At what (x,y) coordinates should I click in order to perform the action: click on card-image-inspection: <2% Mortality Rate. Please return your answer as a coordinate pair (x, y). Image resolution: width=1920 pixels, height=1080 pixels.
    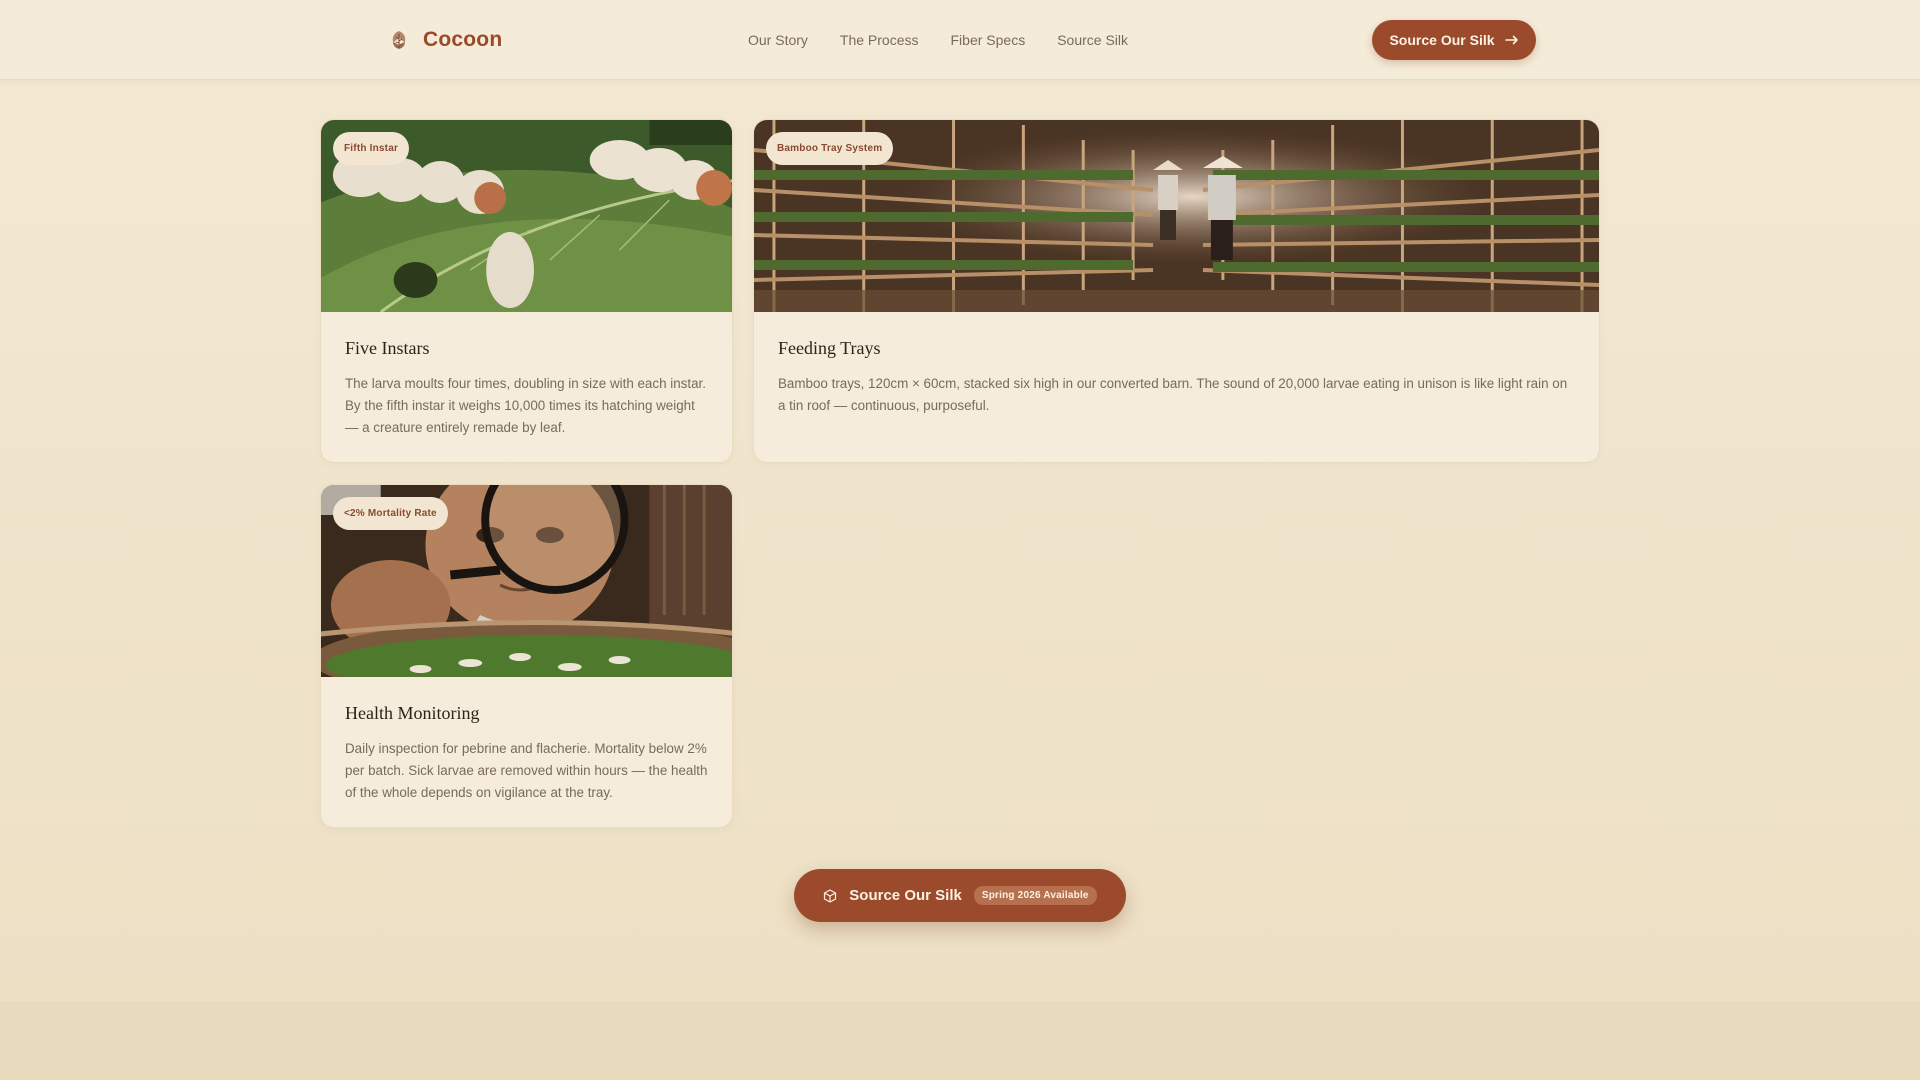
    Looking at the image, I should click on (526, 581).